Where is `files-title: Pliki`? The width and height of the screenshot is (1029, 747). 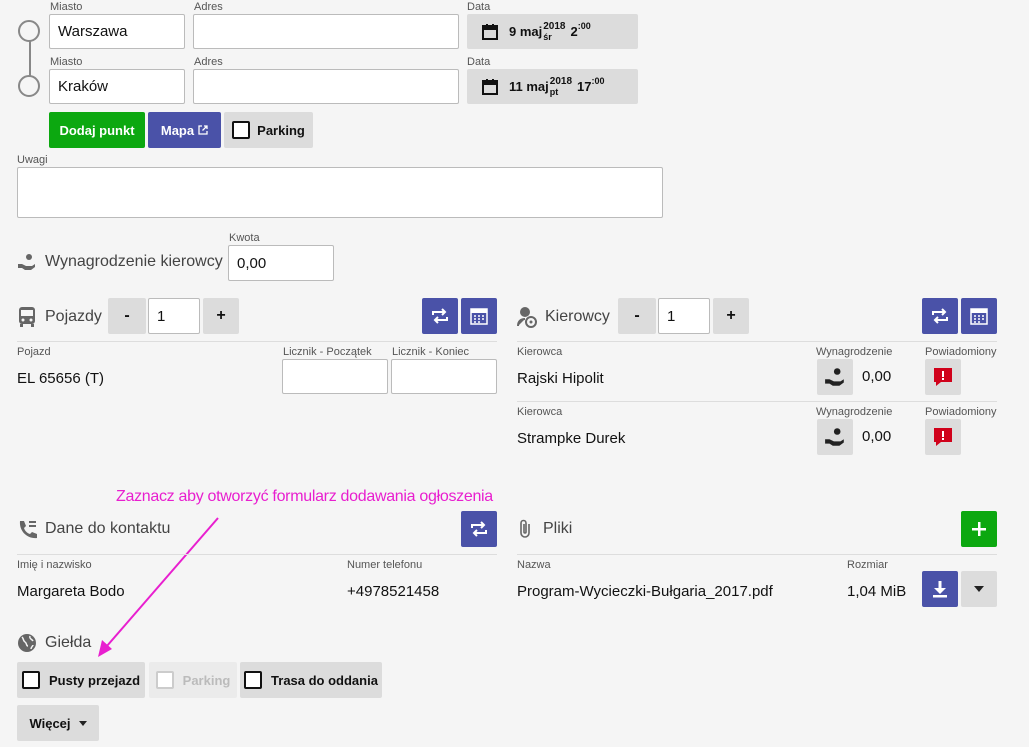 files-title: Pliki is located at coordinates (544, 529).